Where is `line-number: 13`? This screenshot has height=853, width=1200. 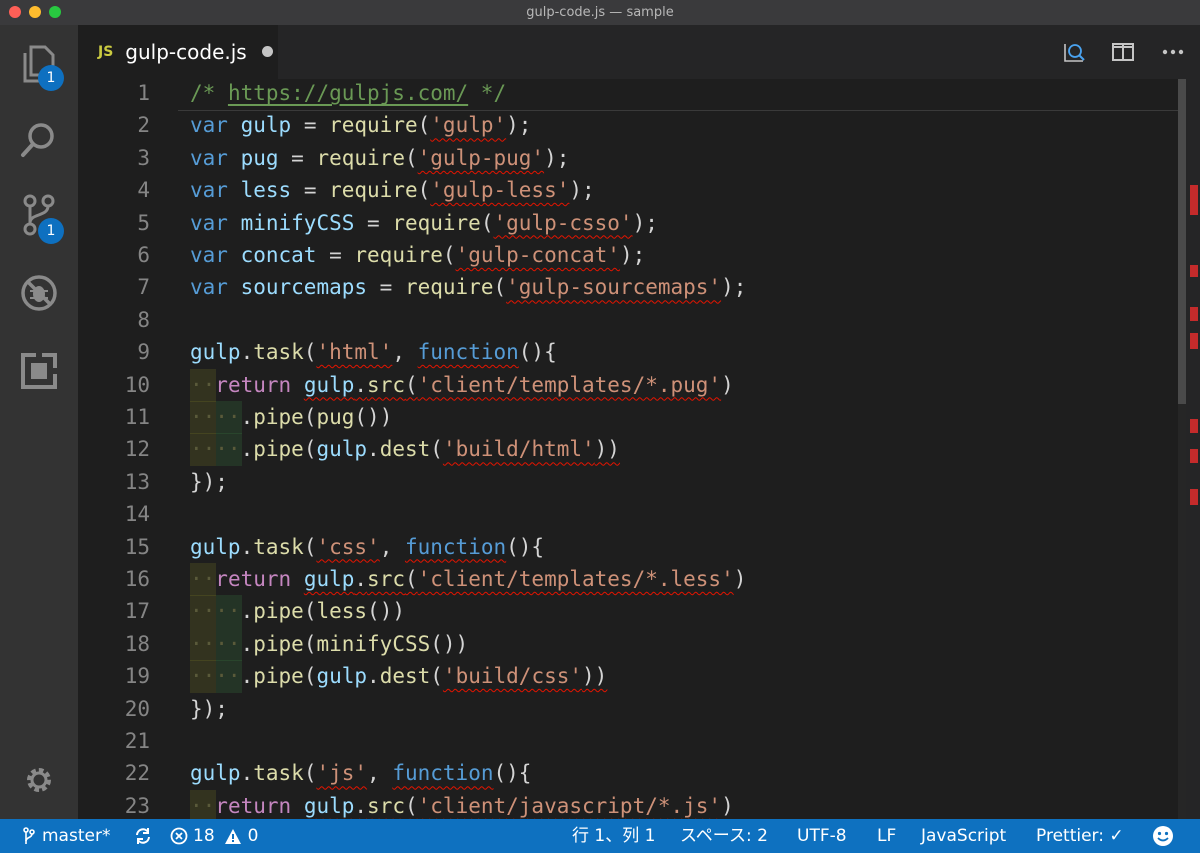
line-number: 13 is located at coordinates (114, 482).